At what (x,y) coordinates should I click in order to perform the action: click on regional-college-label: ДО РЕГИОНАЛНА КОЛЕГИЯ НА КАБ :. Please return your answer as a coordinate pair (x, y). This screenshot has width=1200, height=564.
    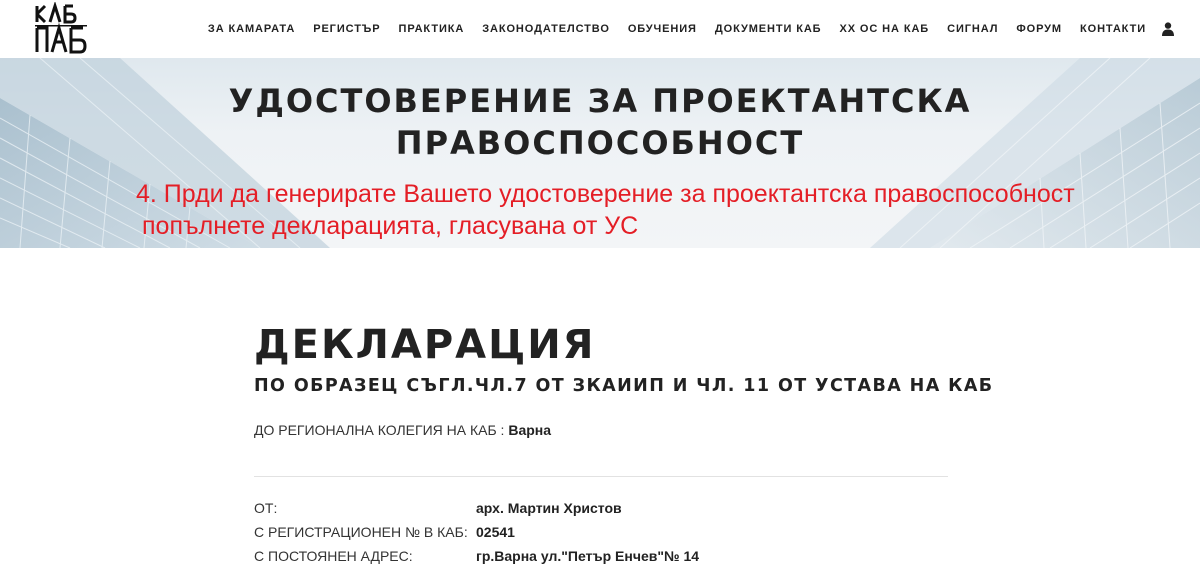
    Looking at the image, I should click on (381, 430).